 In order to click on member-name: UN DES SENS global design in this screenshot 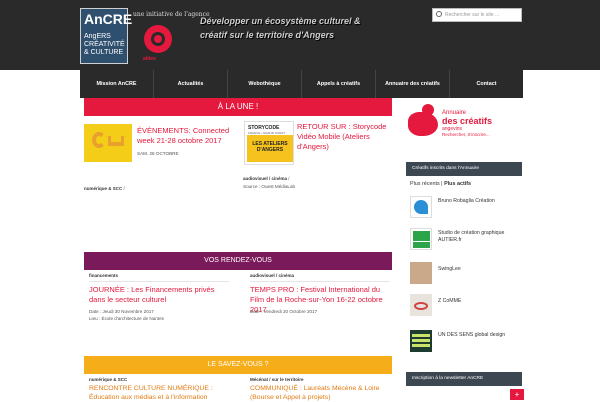, I will do `click(472, 335)`.